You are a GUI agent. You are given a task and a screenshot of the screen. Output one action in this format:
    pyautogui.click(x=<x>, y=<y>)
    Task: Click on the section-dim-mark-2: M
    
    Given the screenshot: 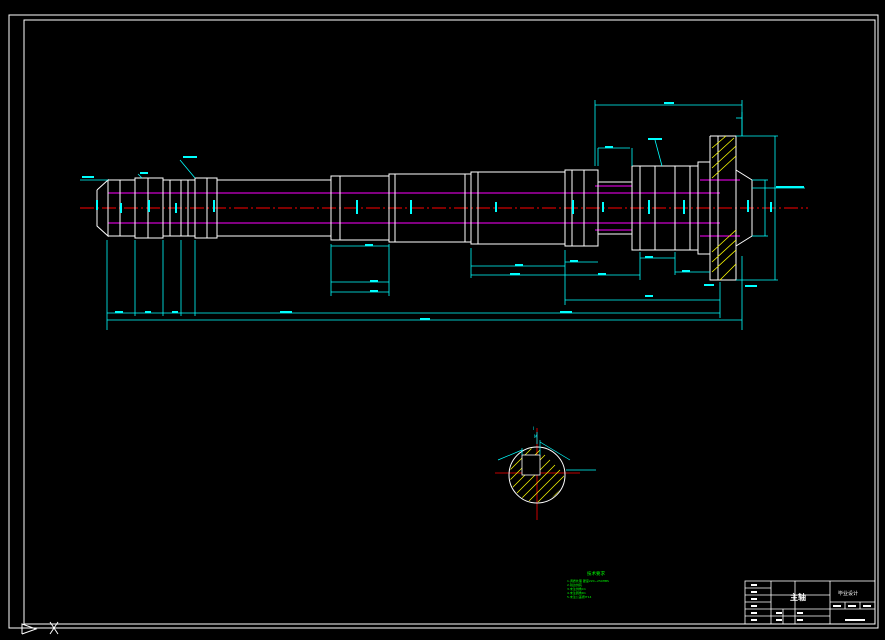 What is the action you would take?
    pyautogui.click(x=536, y=436)
    